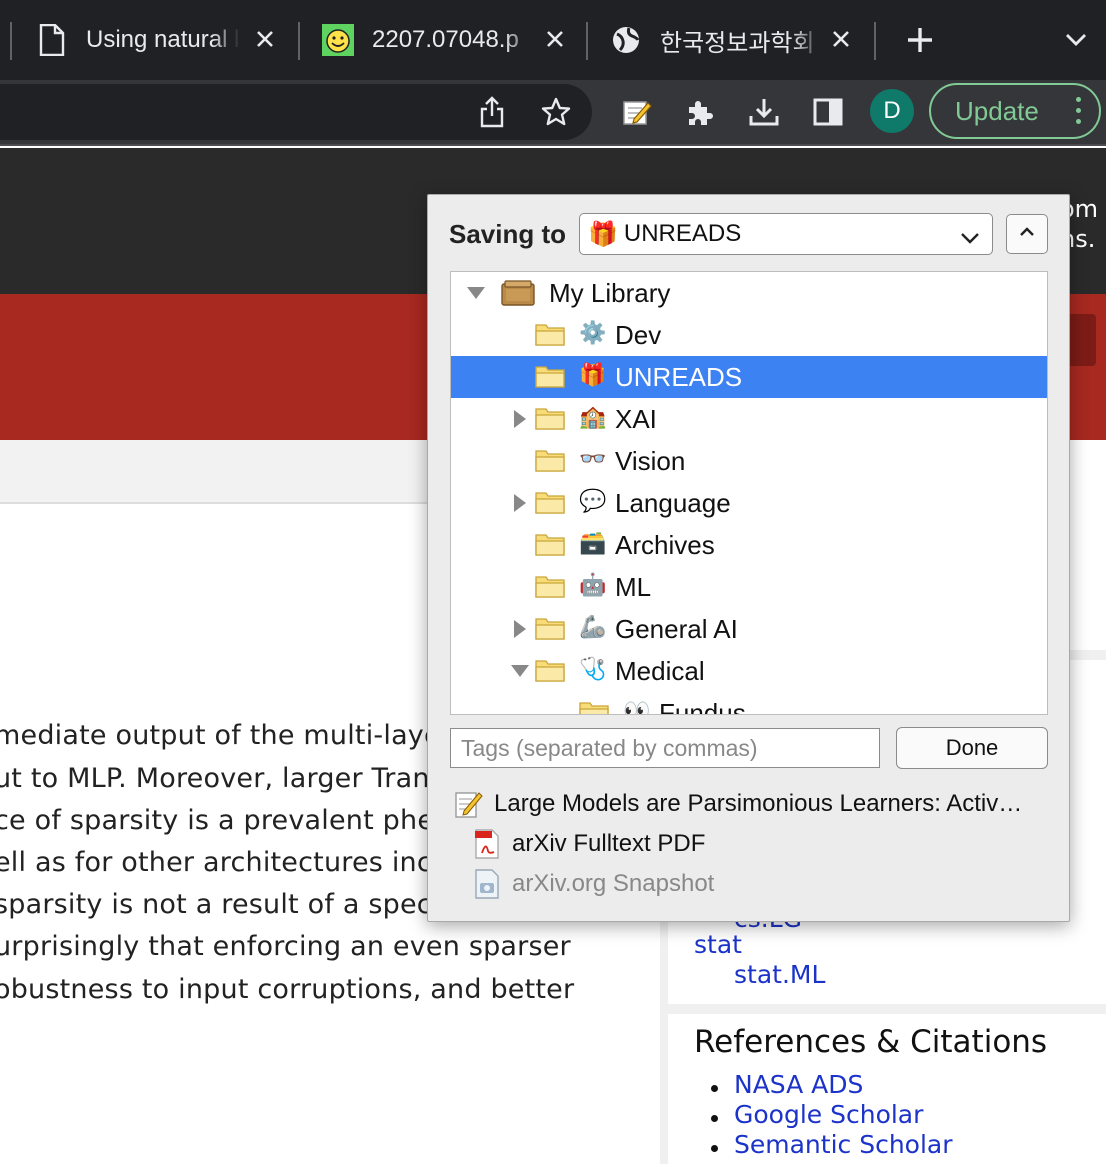 The width and height of the screenshot is (1106, 1164). Describe the element at coordinates (446, 40) in the screenshot. I see `tab-pdf: 2207.07048.p` at that location.